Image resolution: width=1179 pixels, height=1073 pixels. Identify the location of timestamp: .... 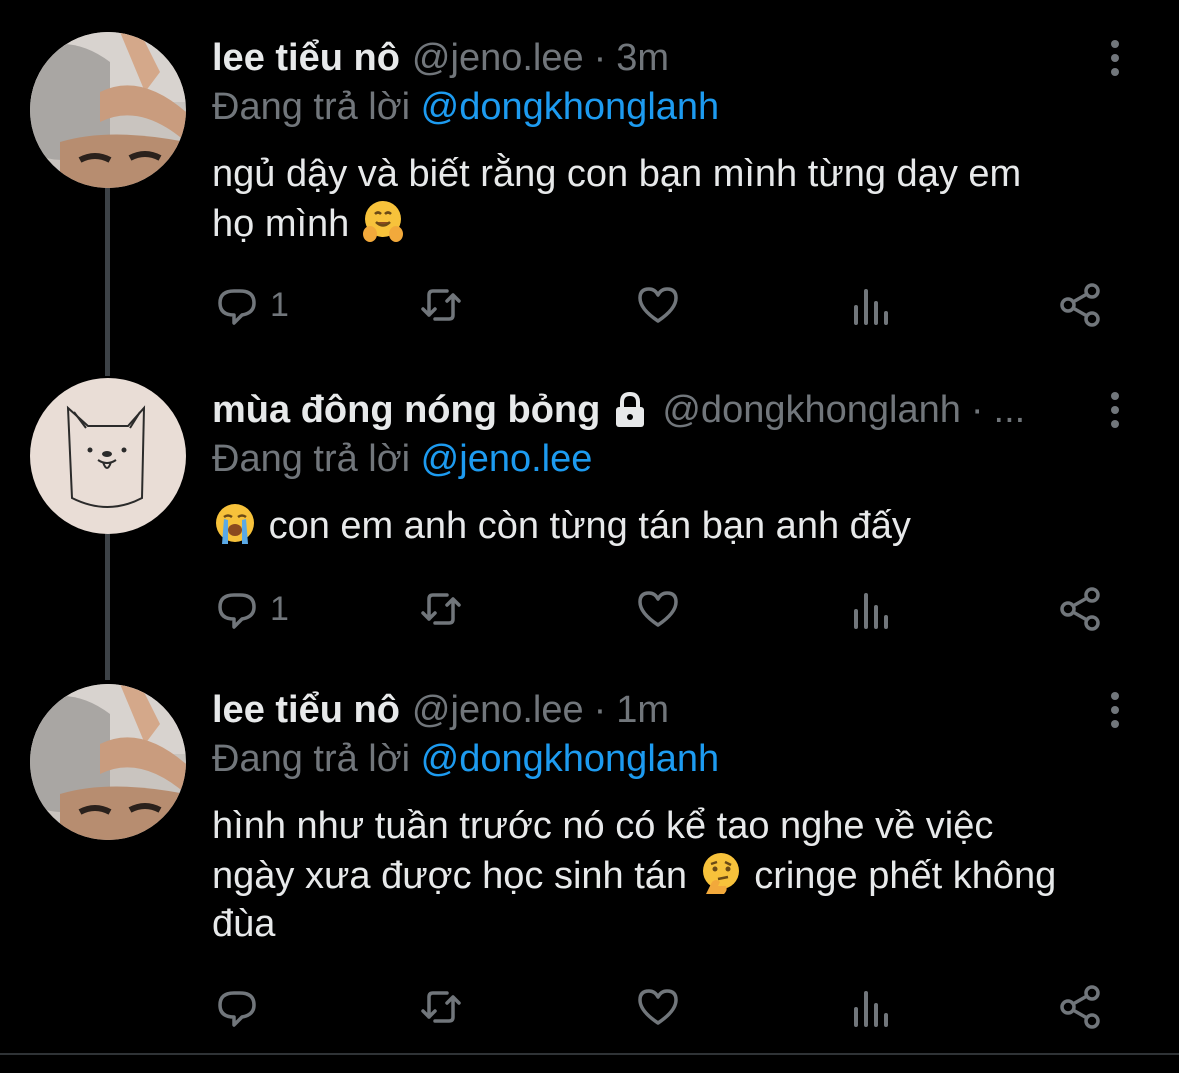
(1010, 410).